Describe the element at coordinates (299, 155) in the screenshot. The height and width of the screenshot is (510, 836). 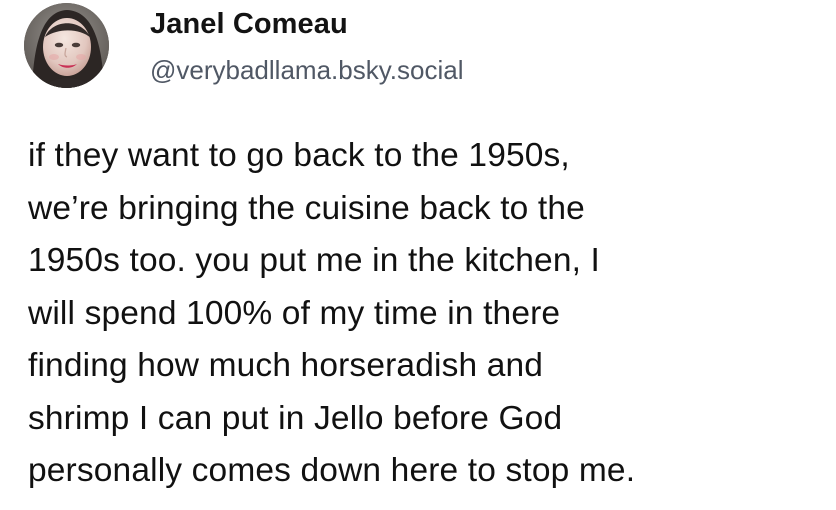
I see `post-text-line: if they want to go back to the 1950s,` at that location.